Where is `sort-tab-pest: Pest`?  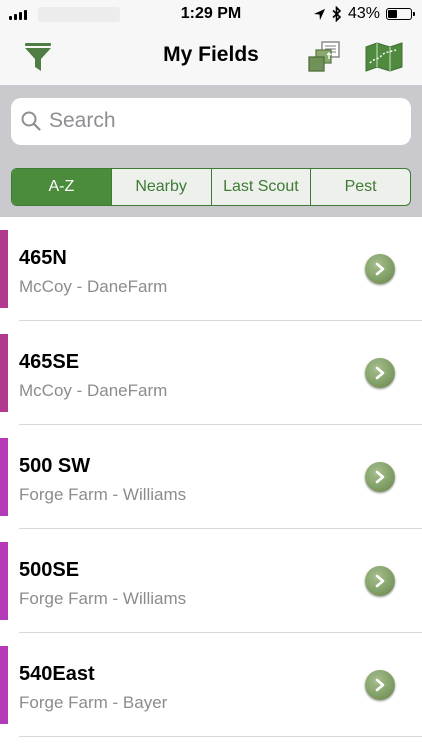
sort-tab-pest: Pest is located at coordinates (360, 187).